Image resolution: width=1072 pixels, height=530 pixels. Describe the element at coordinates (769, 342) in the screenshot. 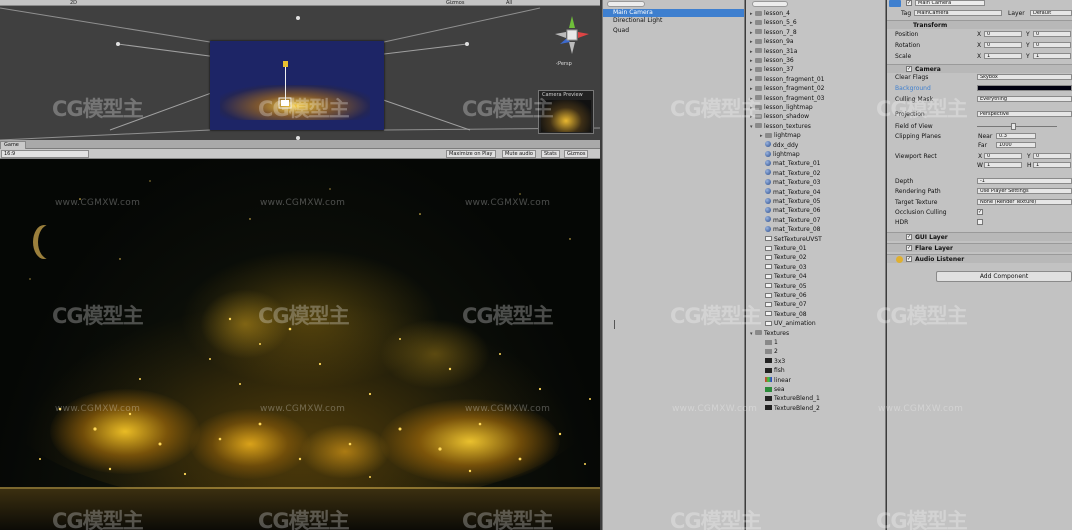

I see `project-item: 1` at that location.